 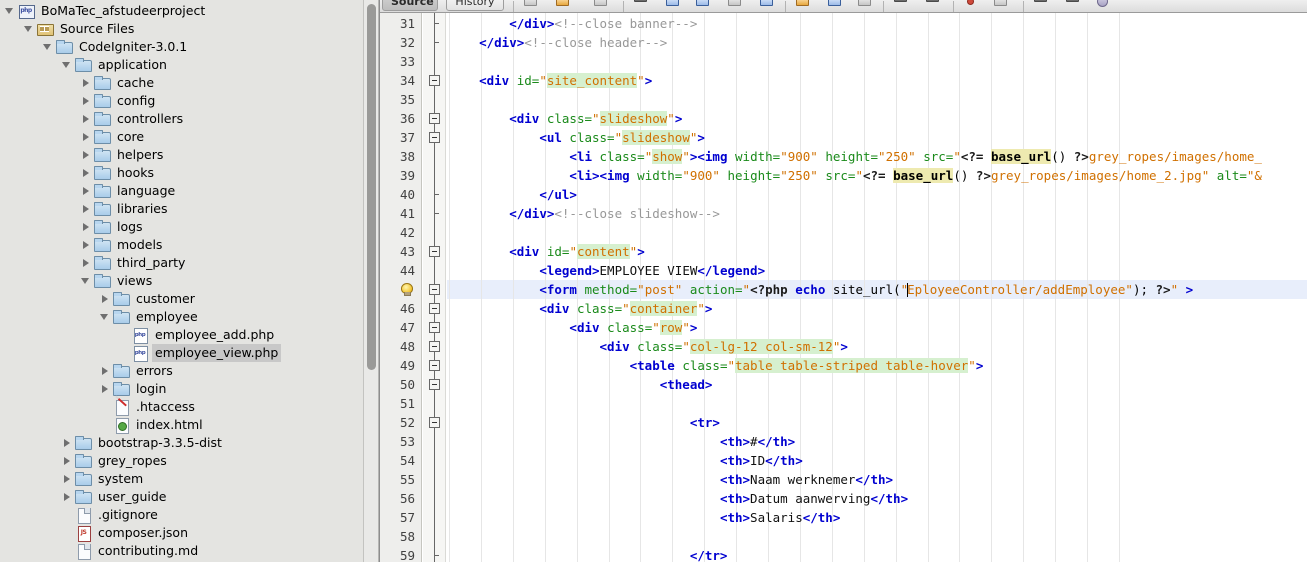 What do you see at coordinates (933, 4) in the screenshot?
I see `indent-icon` at bounding box center [933, 4].